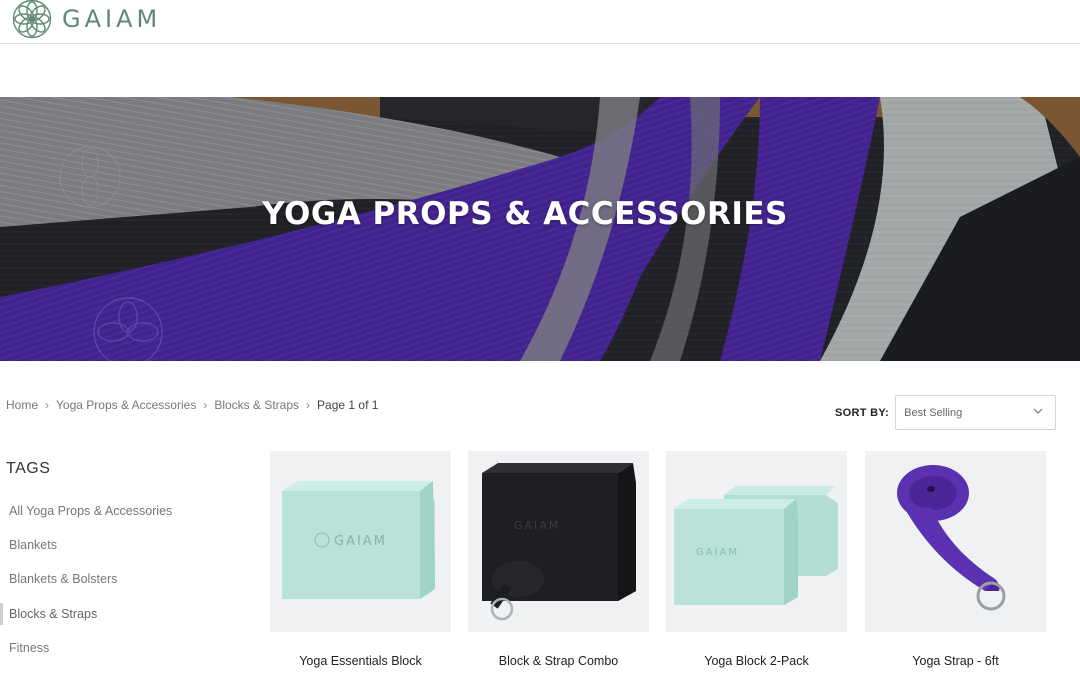 The width and height of the screenshot is (1080, 675). Describe the element at coordinates (955, 661) in the screenshot. I see `product-name: Yoga Strap - 6ft` at that location.